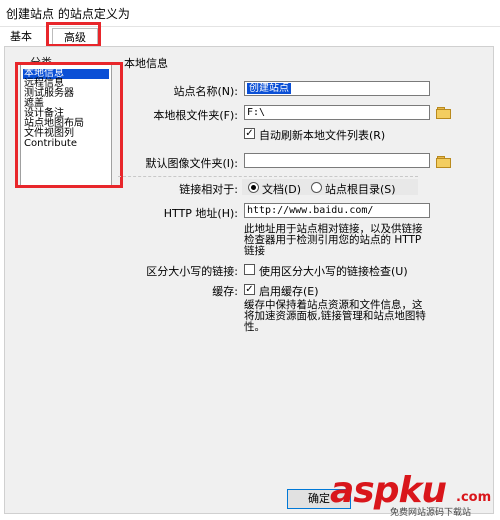  Describe the element at coordinates (337, 112) in the screenshot. I see `local-root-input: F:\` at that location.